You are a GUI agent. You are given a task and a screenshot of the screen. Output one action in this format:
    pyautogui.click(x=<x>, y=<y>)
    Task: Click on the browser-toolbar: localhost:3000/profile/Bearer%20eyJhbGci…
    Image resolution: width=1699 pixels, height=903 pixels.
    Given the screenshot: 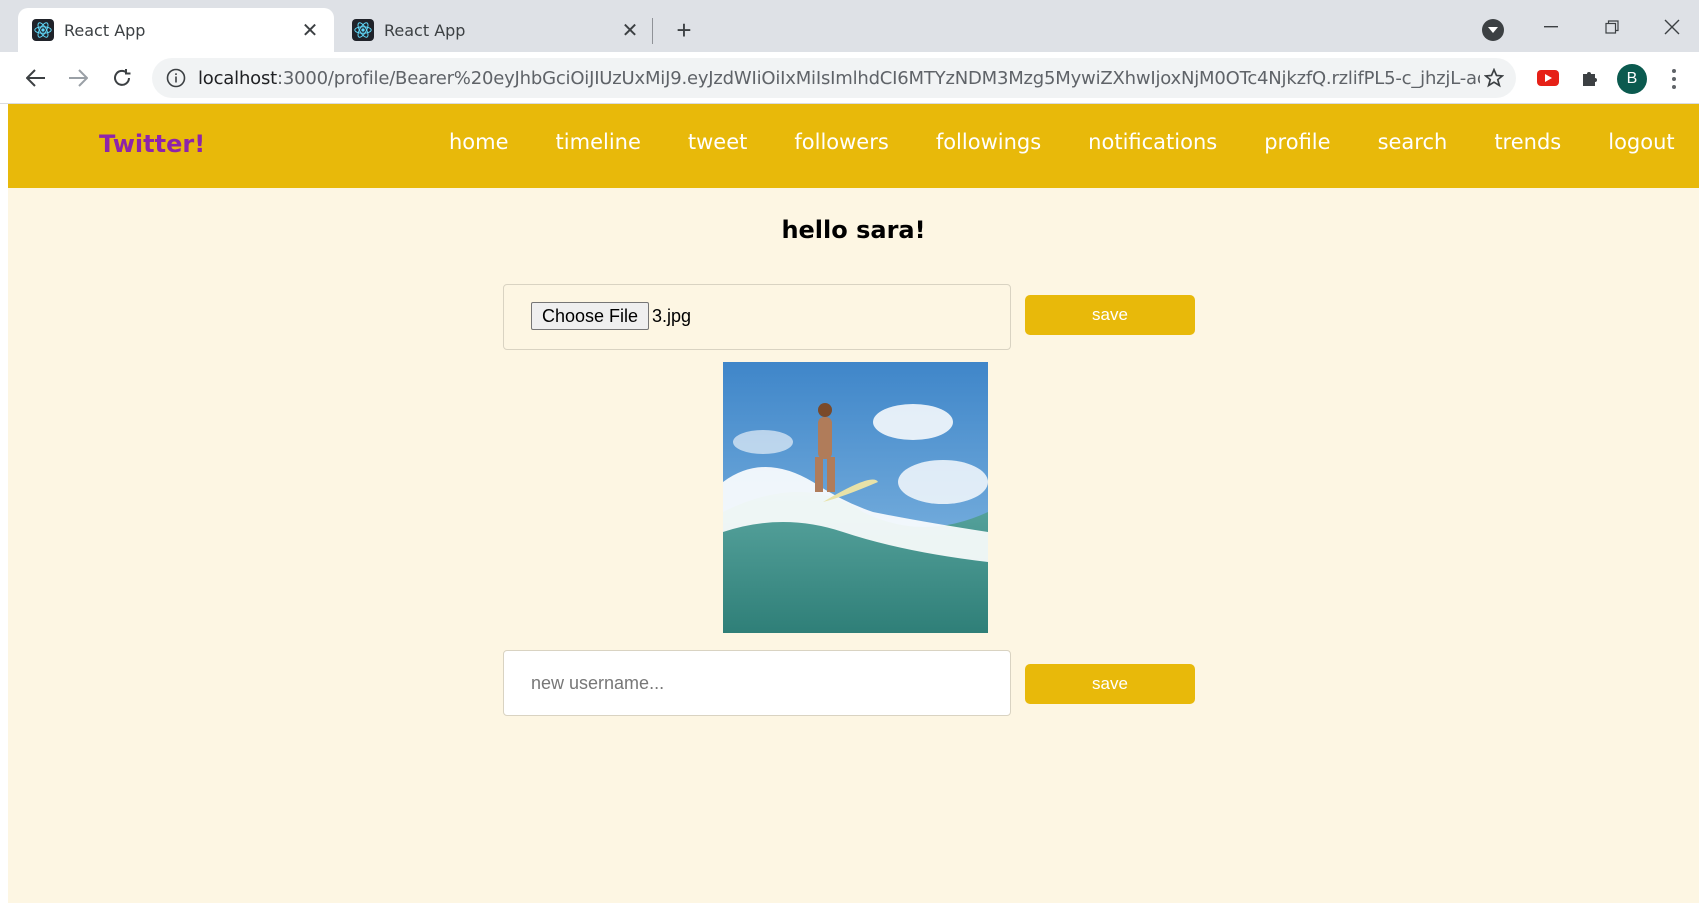 What is the action you would take?
    pyautogui.click(x=849, y=78)
    